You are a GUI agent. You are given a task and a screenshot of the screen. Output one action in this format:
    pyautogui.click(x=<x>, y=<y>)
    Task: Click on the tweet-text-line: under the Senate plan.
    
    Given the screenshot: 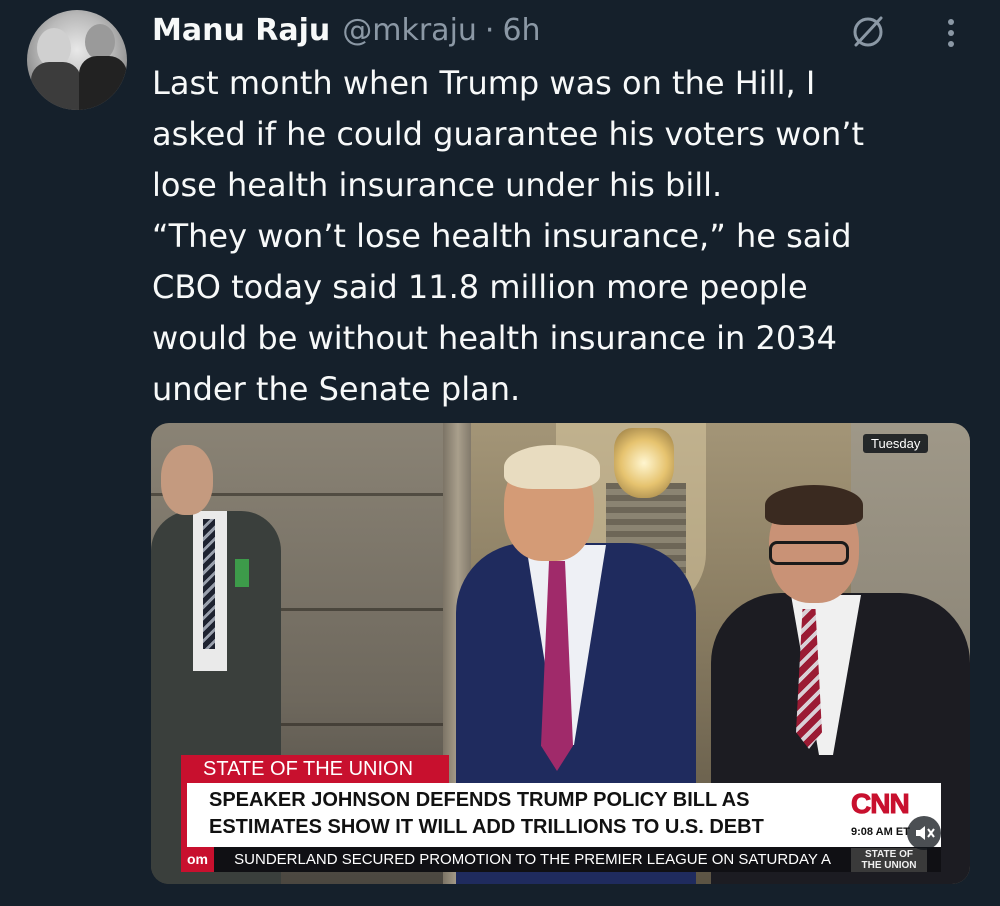 What is the action you would take?
    pyautogui.click(x=336, y=389)
    